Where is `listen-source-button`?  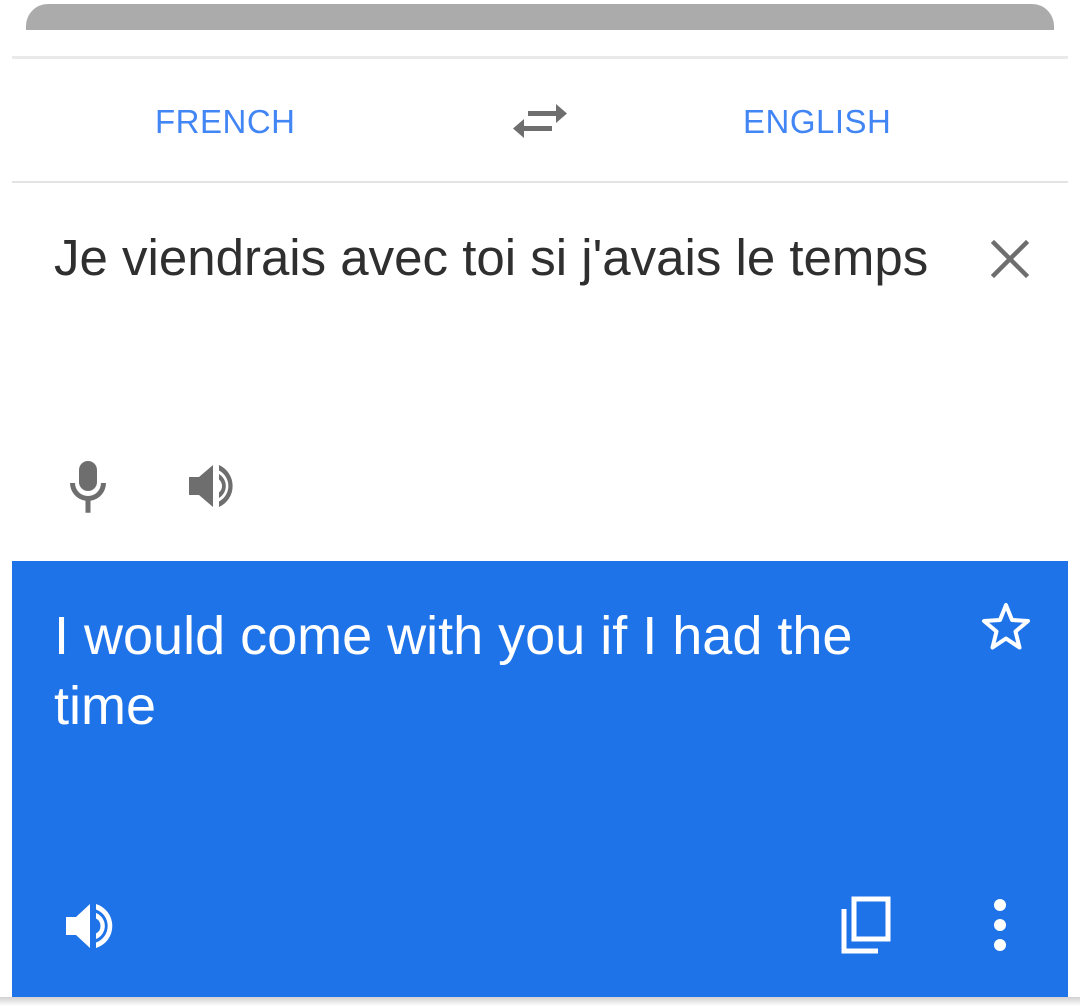
listen-source-button is located at coordinates (213, 486).